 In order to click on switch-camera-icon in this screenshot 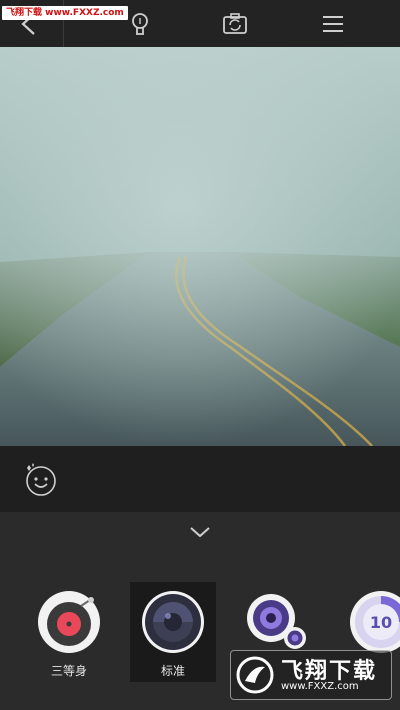, I will do `click(235, 24)`.